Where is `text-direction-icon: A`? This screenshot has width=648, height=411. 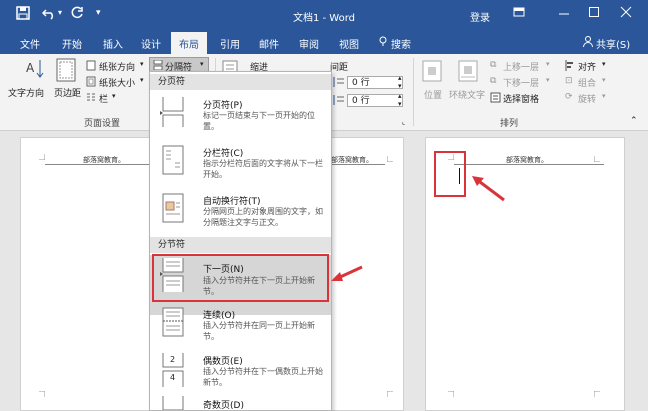
text-direction-icon: A is located at coordinates (34, 70).